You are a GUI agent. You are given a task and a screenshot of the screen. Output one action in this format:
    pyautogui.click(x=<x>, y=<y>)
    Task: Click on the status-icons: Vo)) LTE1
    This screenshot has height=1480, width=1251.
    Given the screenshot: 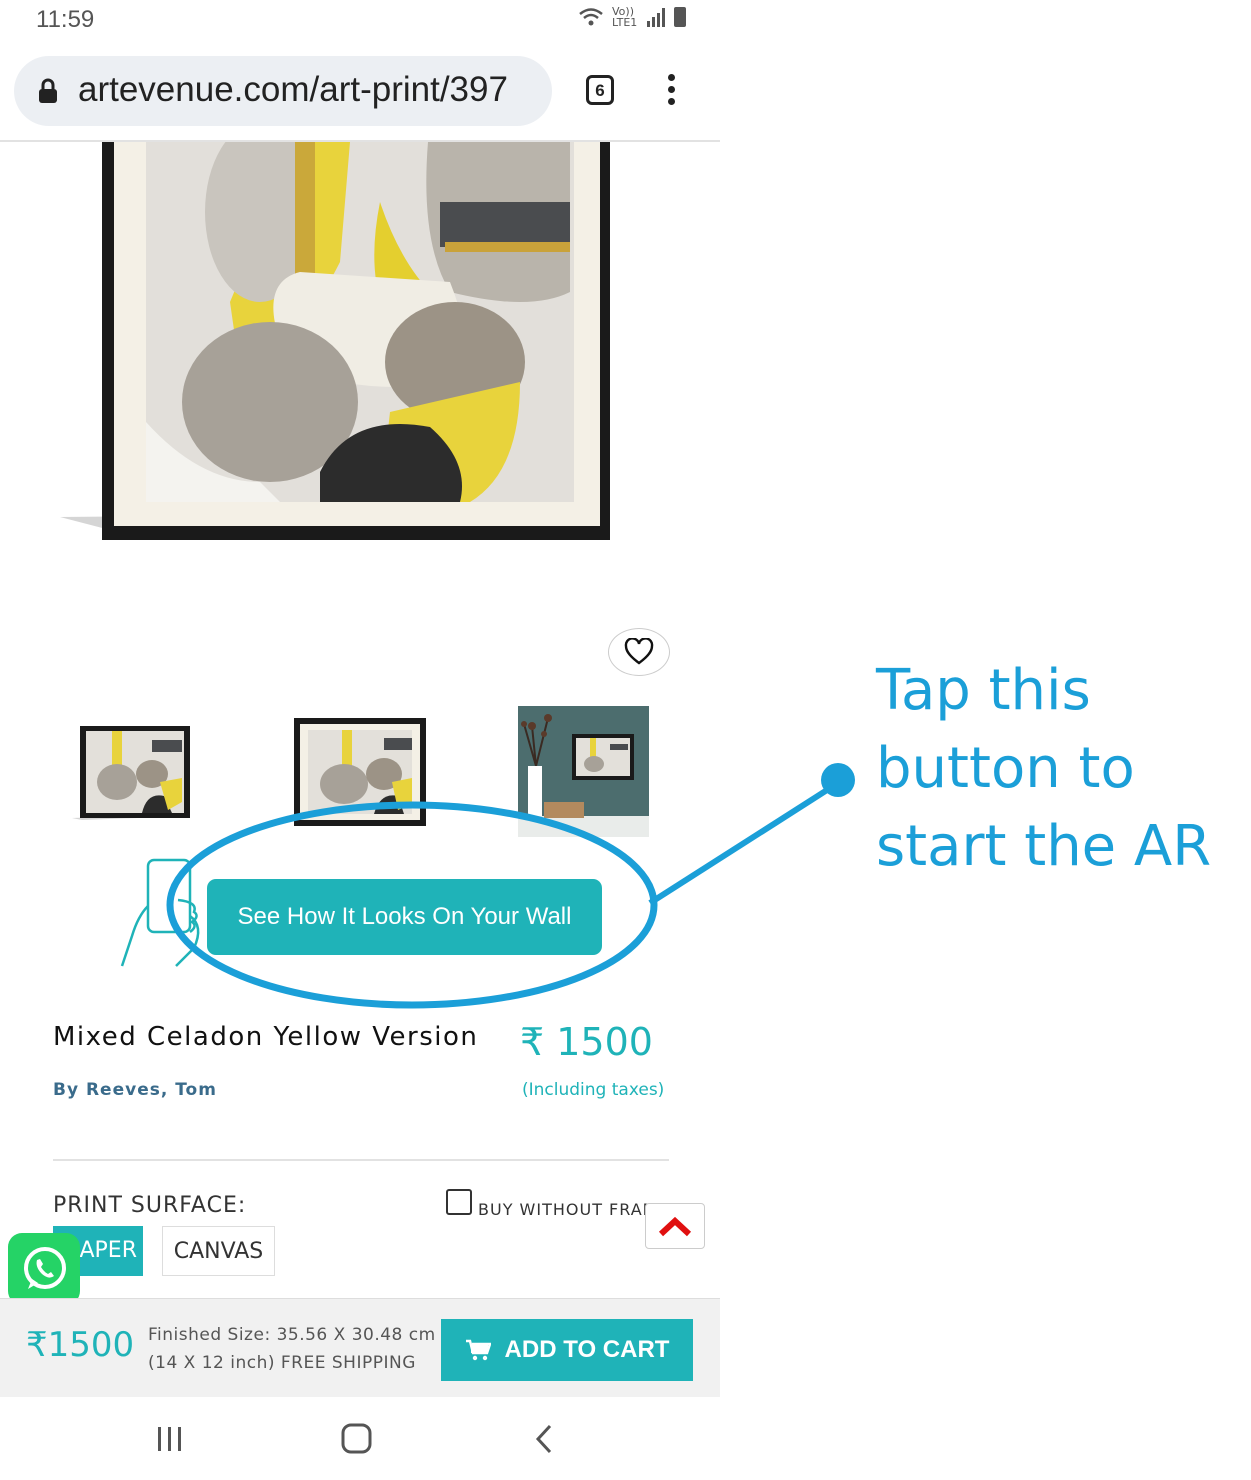 What is the action you would take?
    pyautogui.click(x=632, y=17)
    